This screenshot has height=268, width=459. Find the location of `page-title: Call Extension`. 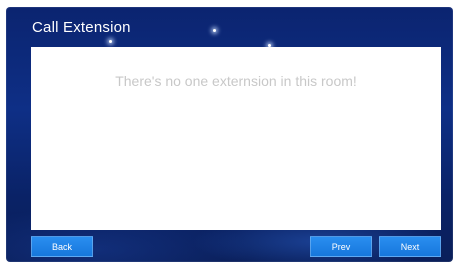

page-title: Call Extension is located at coordinates (81, 27).